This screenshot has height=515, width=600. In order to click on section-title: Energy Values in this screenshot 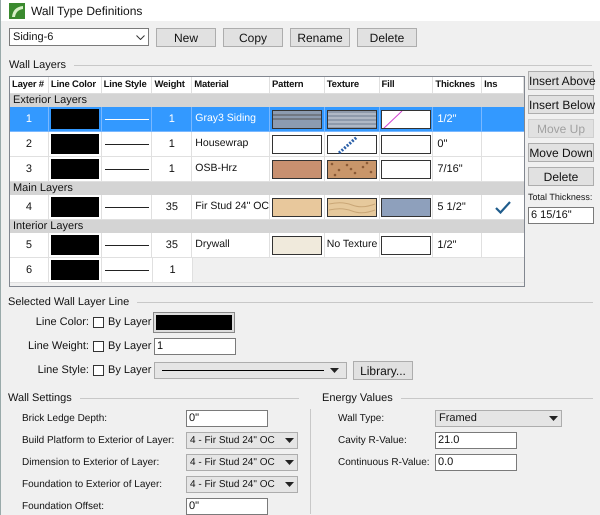, I will do `click(357, 398)`.